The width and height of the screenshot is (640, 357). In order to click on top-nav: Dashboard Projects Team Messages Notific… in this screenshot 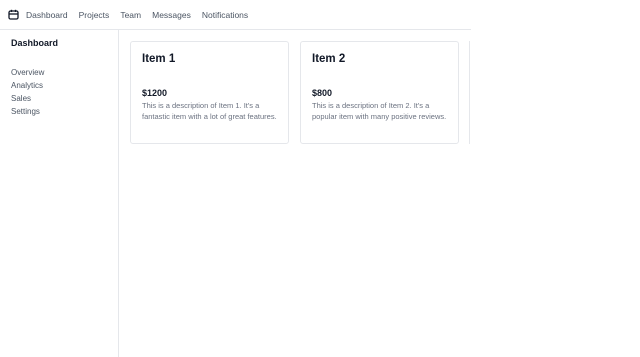, I will do `click(235, 15)`.